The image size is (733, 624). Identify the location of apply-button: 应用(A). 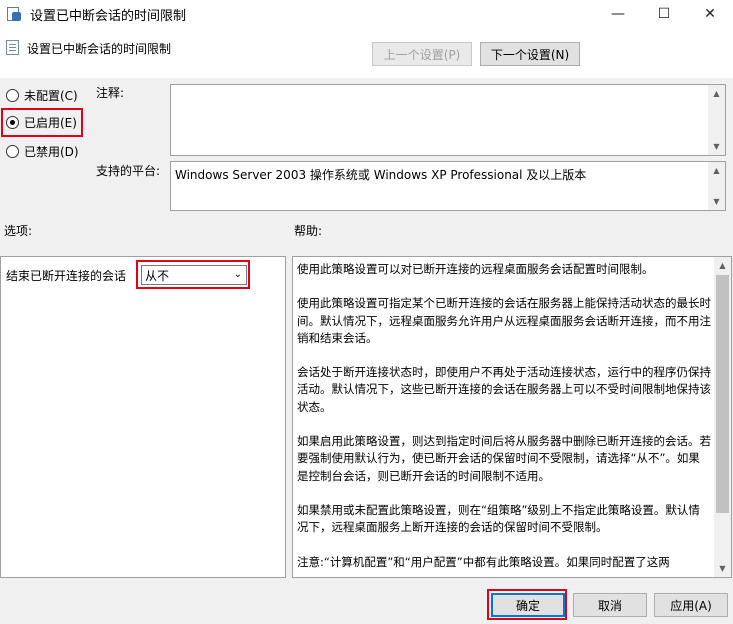
(691, 605).